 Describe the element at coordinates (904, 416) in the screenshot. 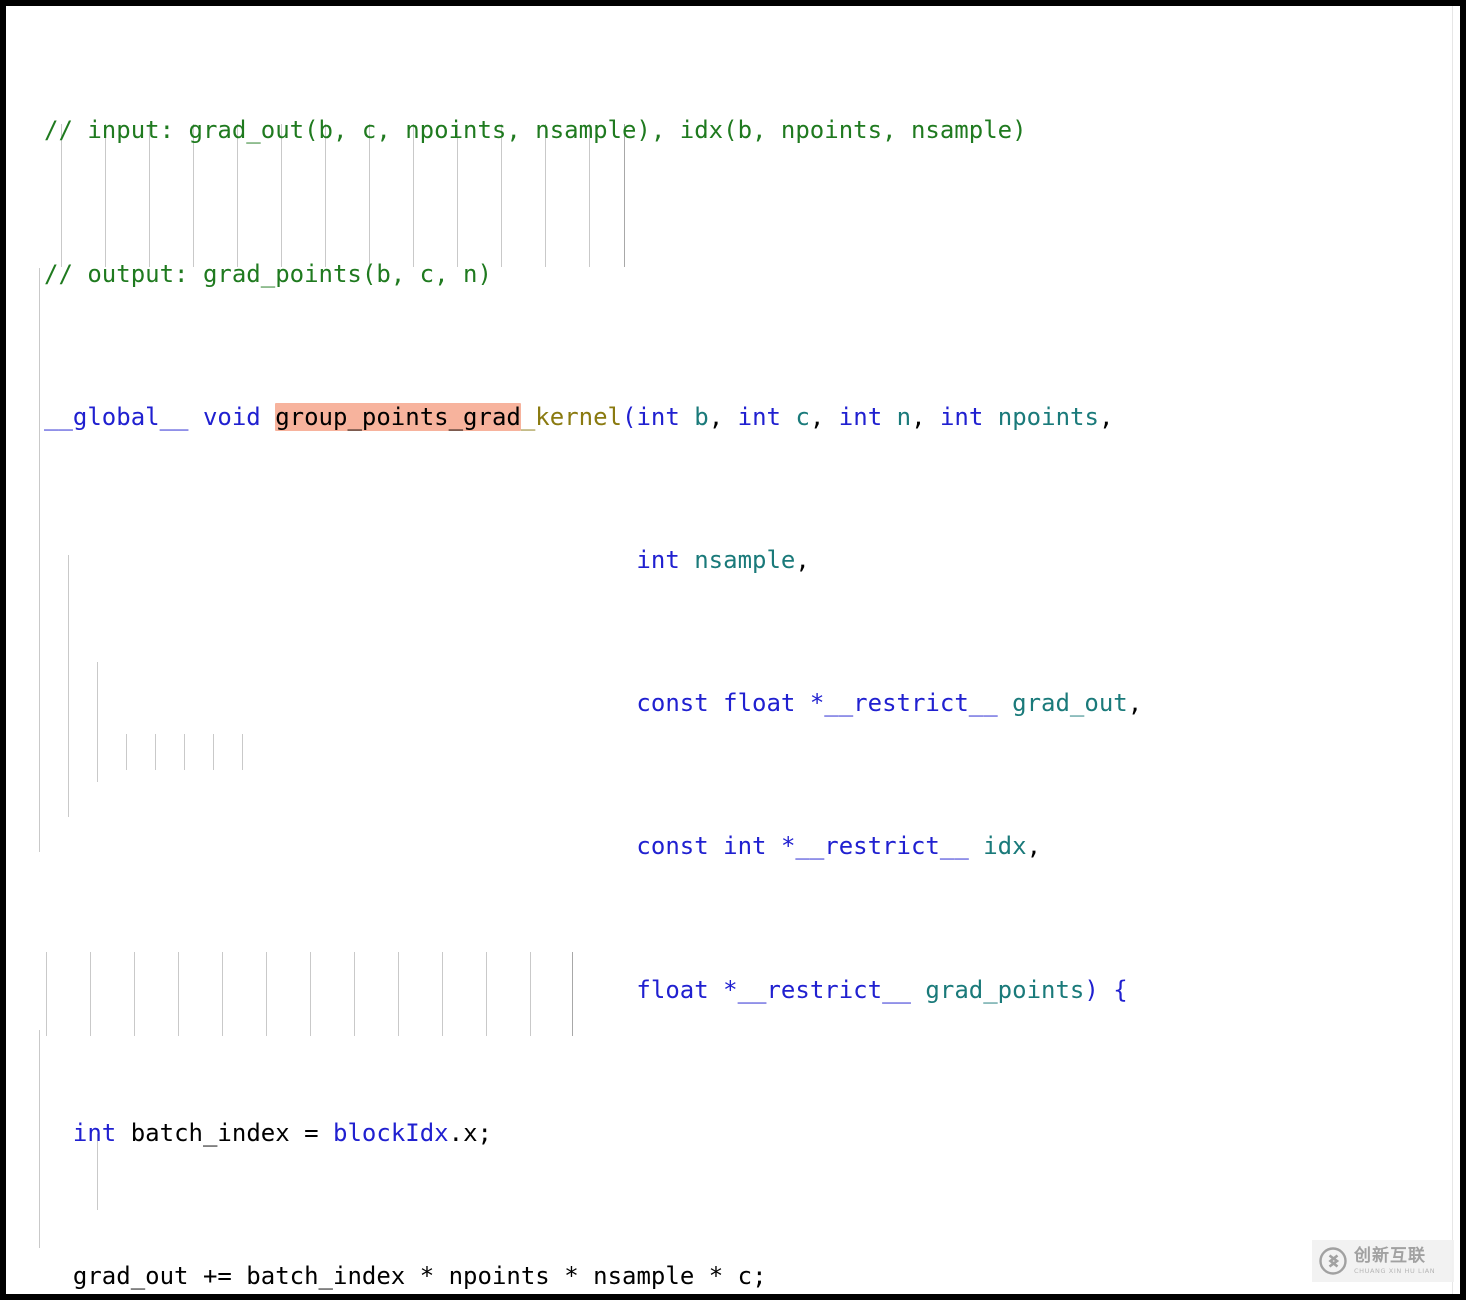

I see `param-n: n` at that location.